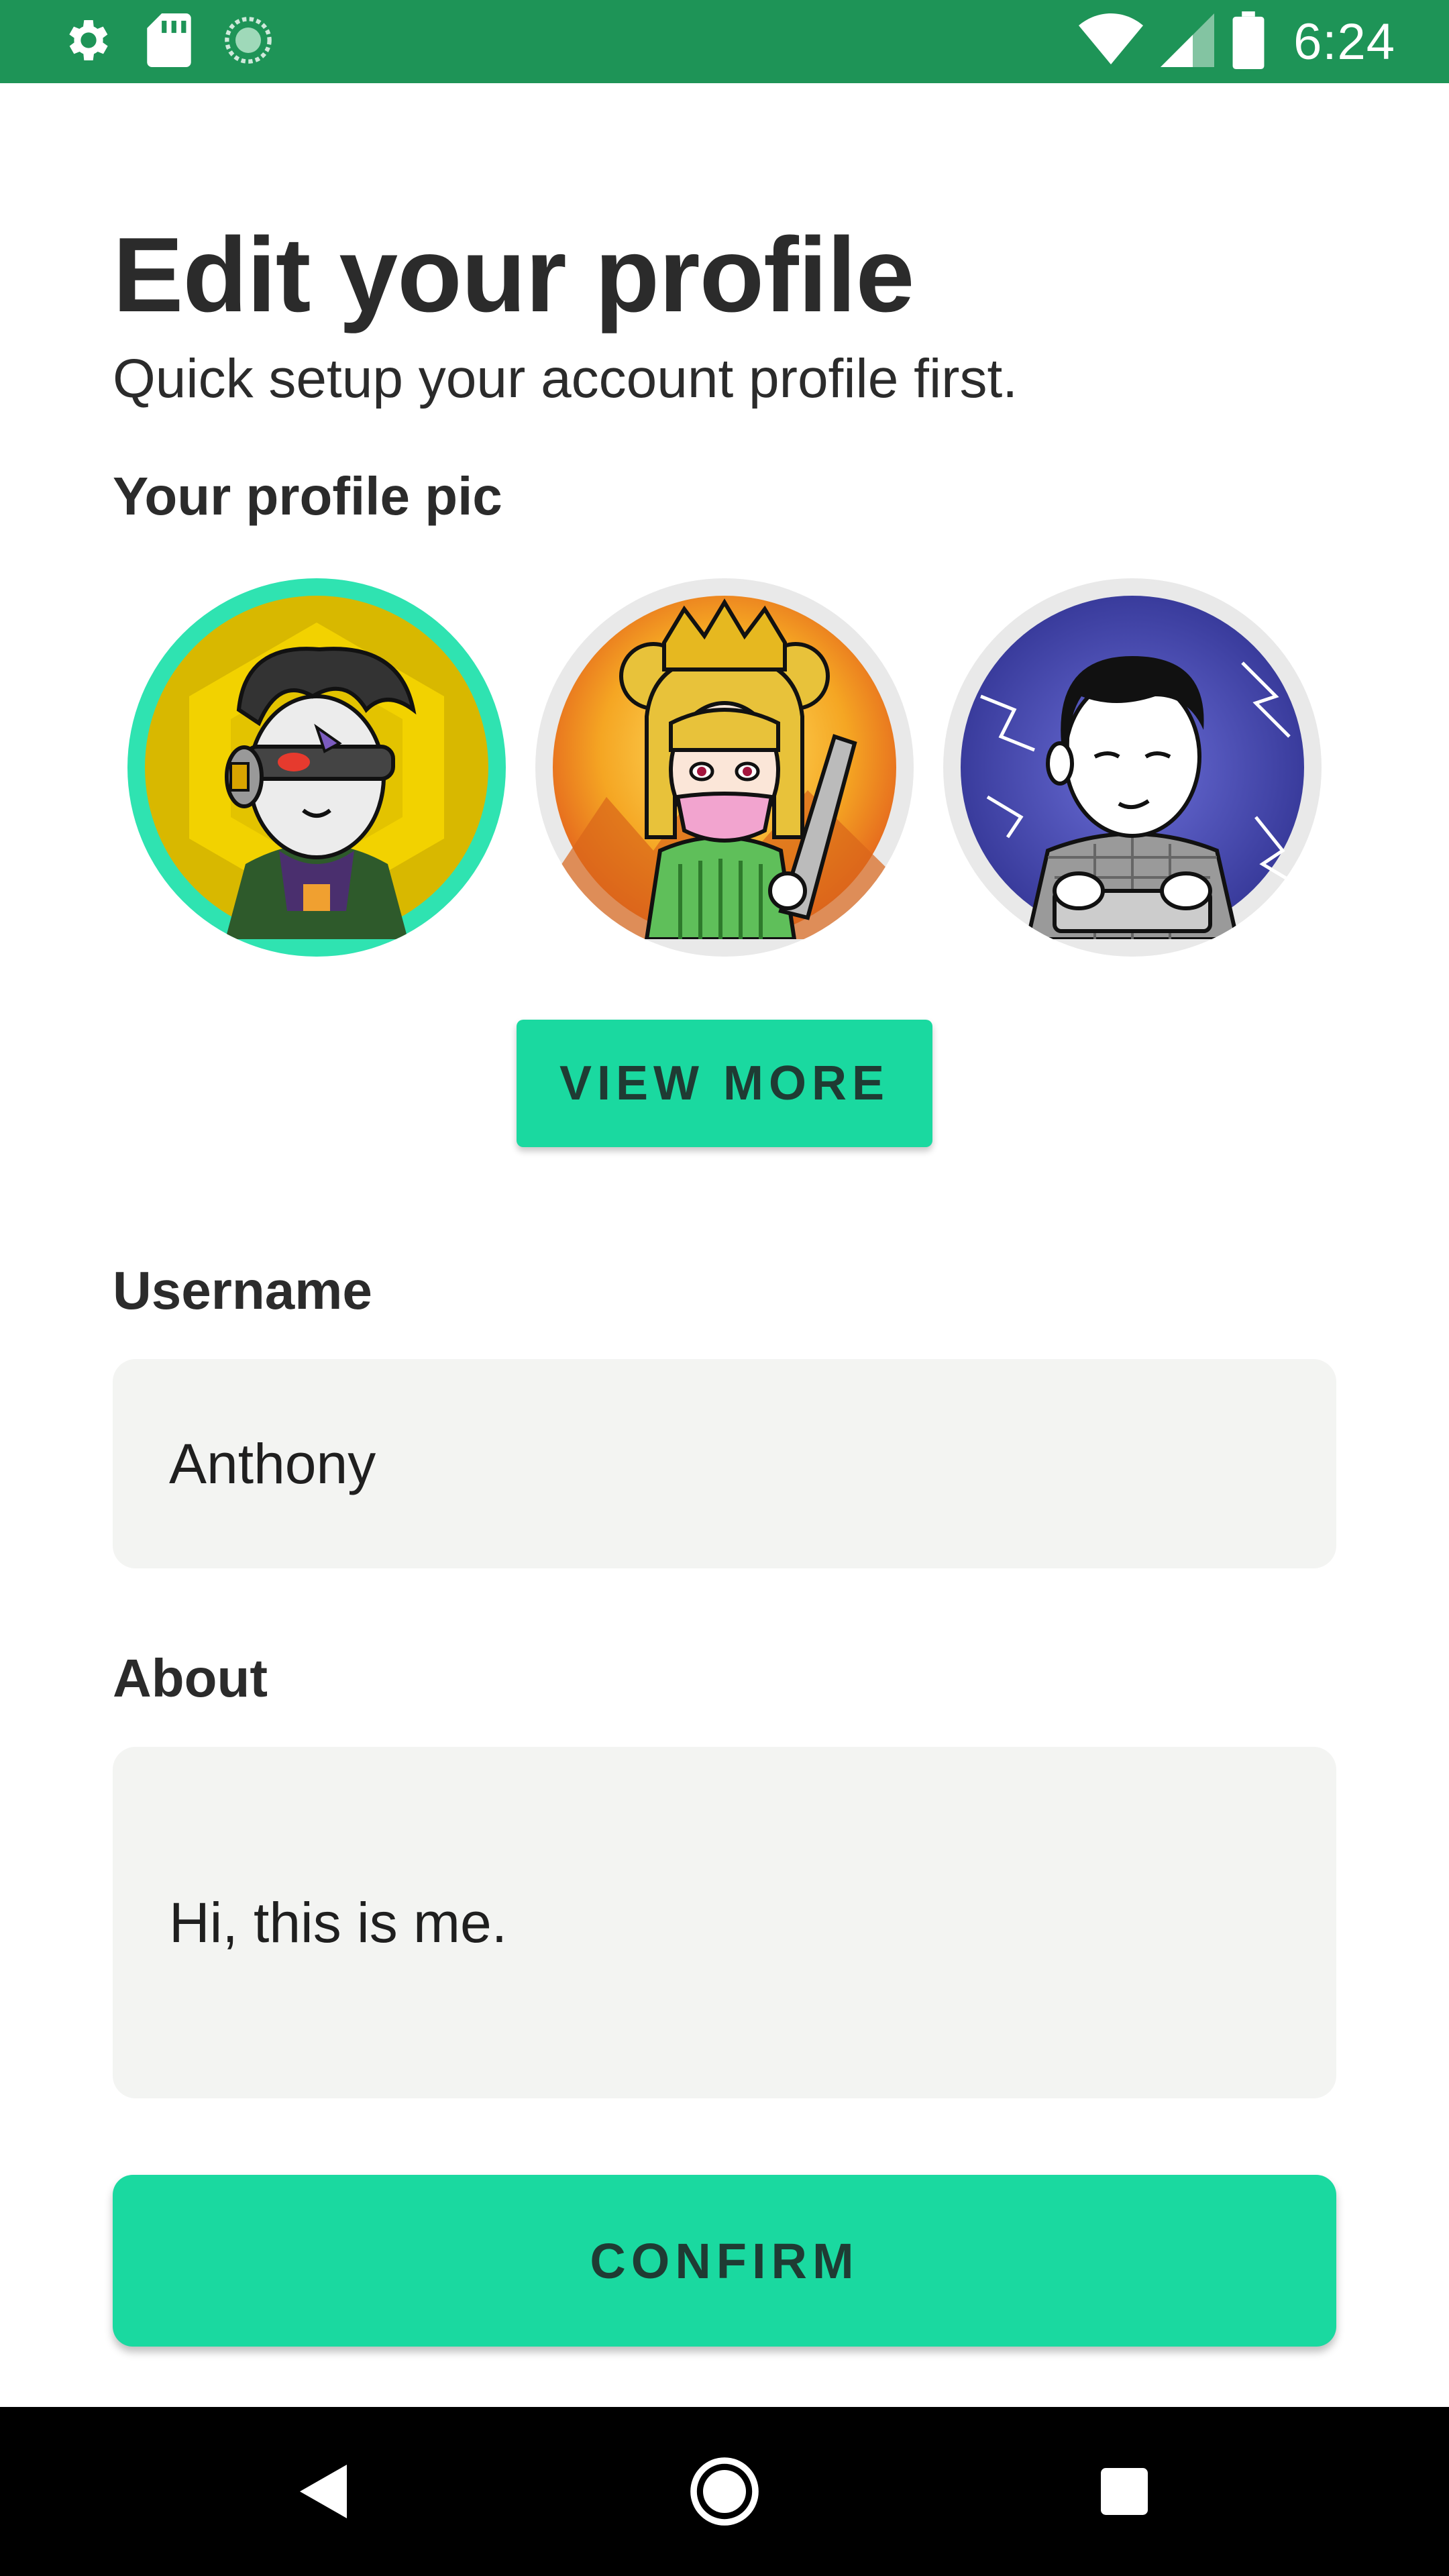  I want to click on sd-card-icon, so click(169, 41).